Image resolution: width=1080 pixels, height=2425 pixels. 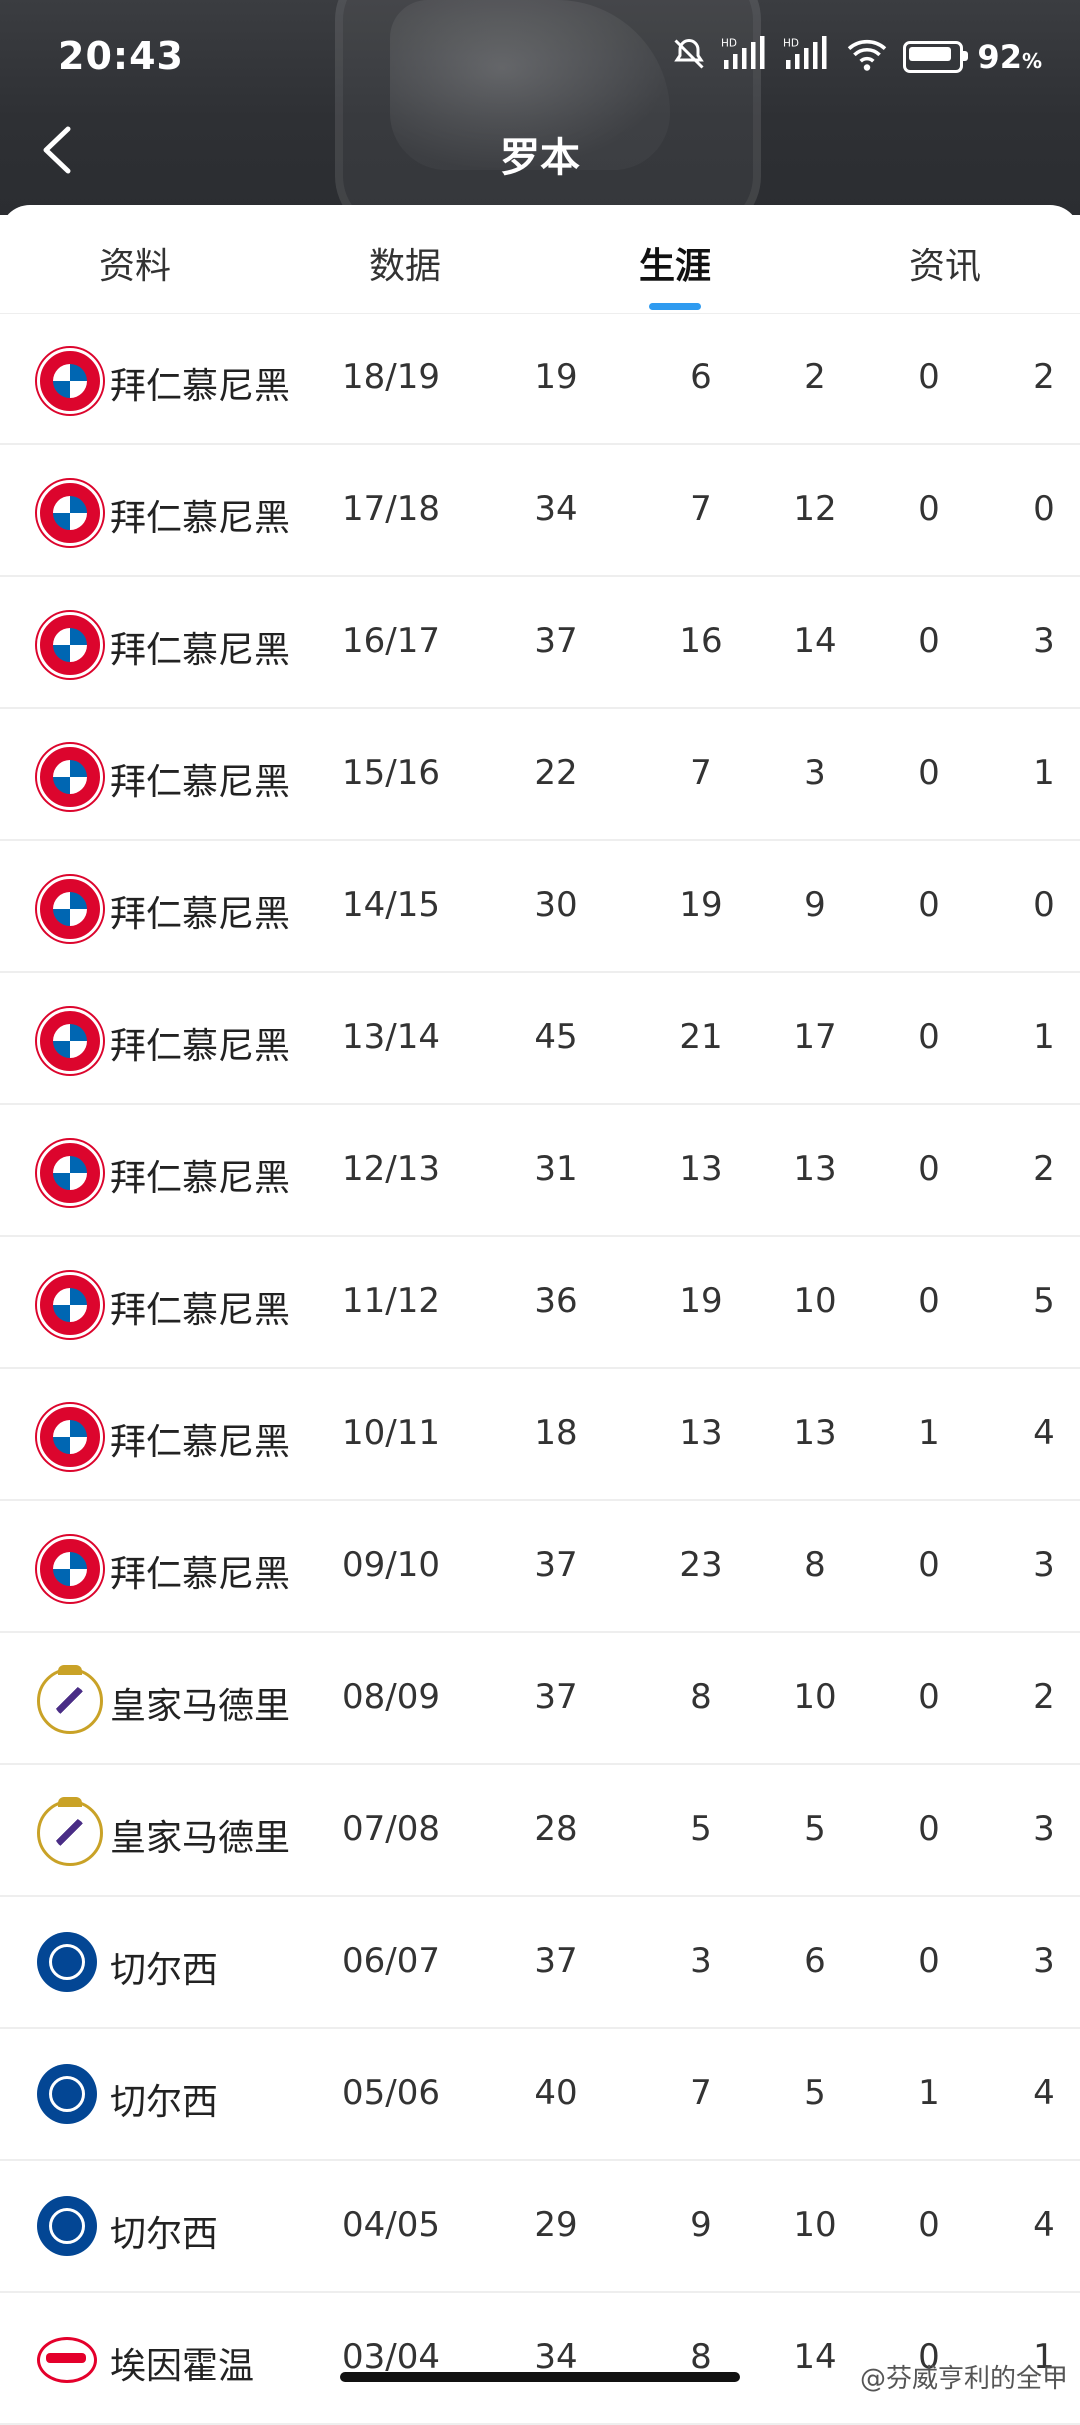 What do you see at coordinates (540, 643) in the screenshot?
I see `table-row: 拜仁慕尼黑 16/17 37 16 14 0 3` at bounding box center [540, 643].